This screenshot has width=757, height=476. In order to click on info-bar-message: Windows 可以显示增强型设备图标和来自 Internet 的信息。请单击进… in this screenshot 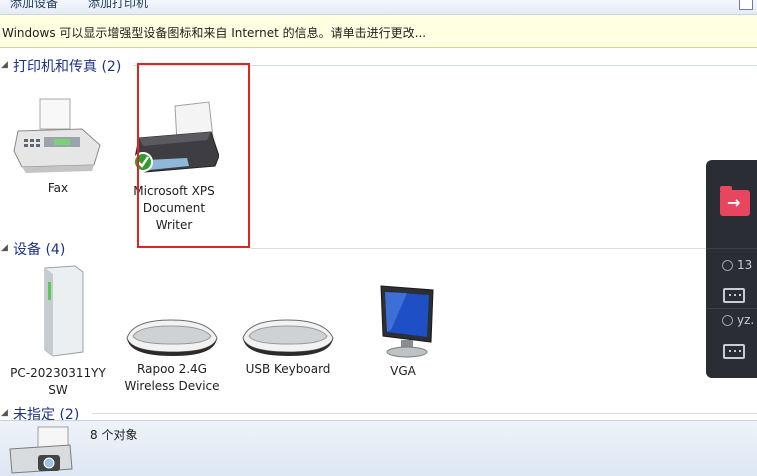, I will do `click(214, 33)`.